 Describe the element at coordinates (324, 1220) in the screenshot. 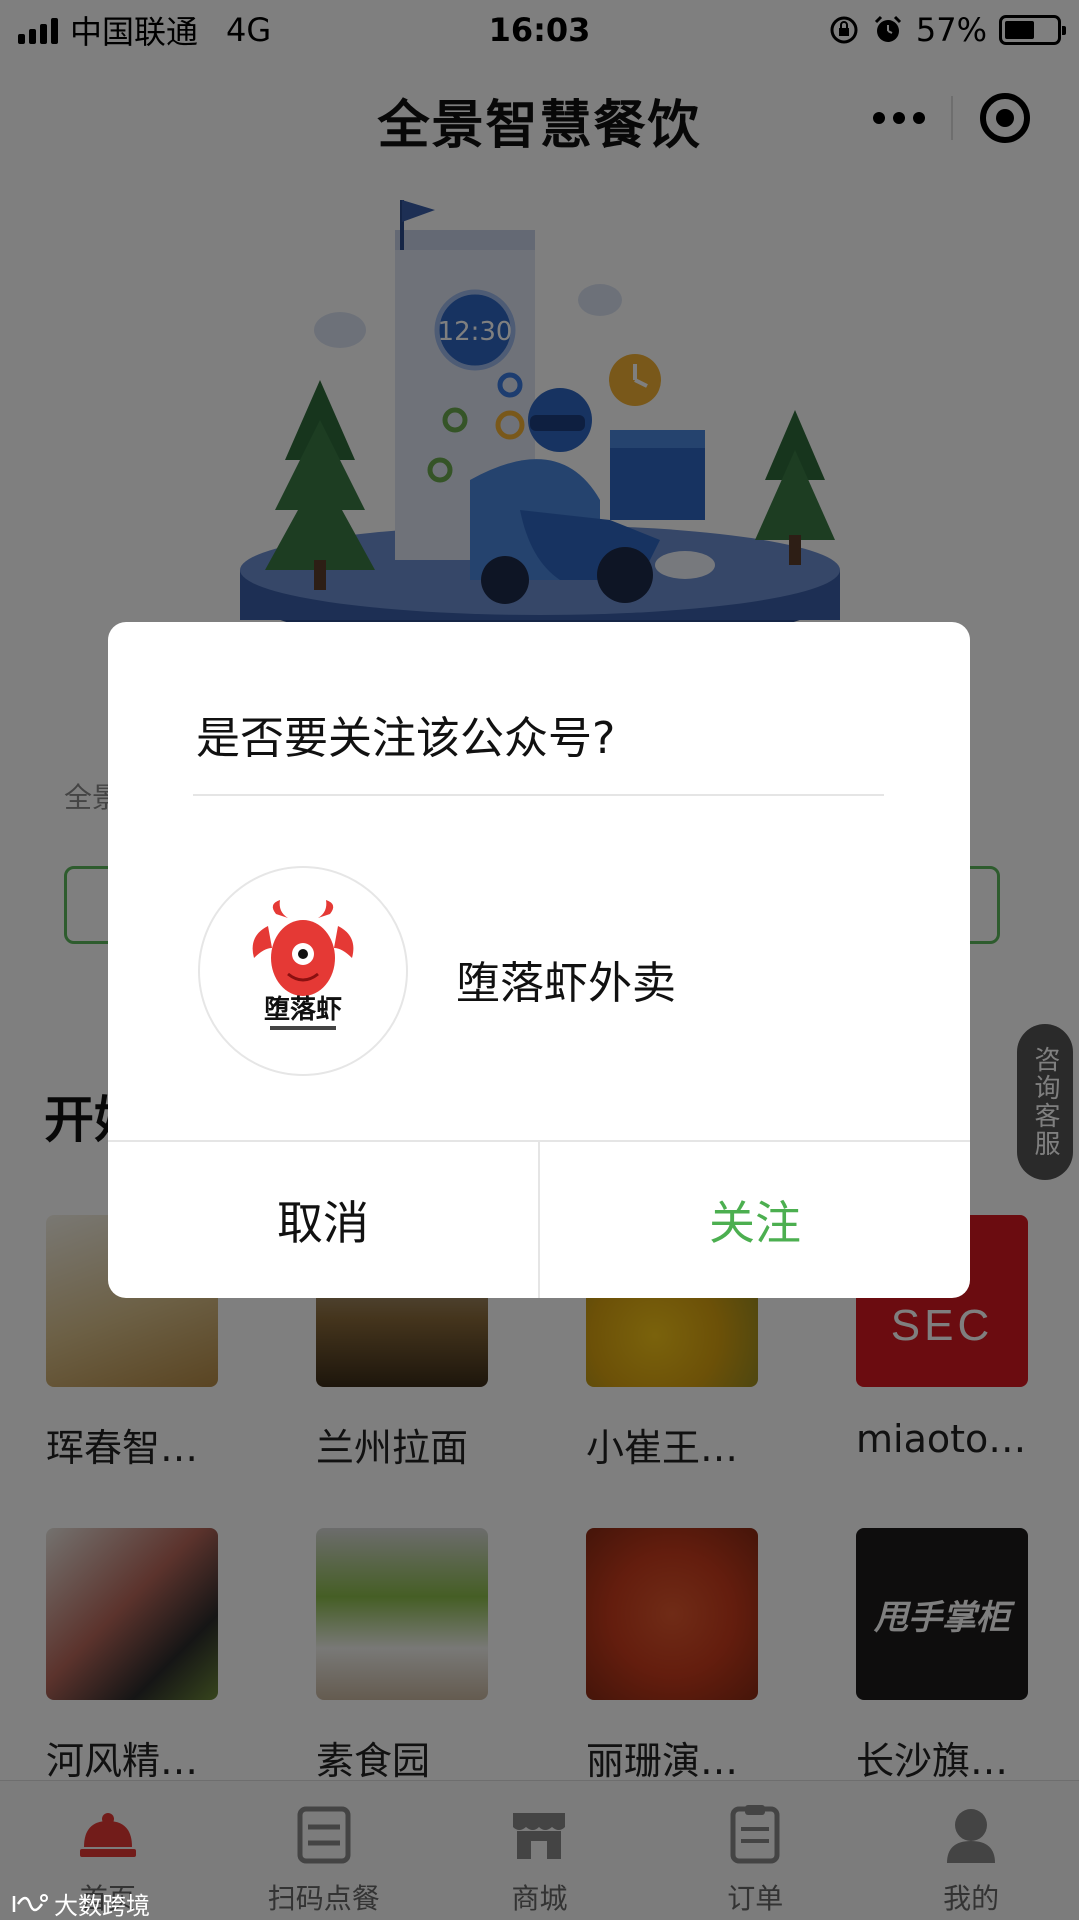

I see `cancel-button: 取消` at that location.